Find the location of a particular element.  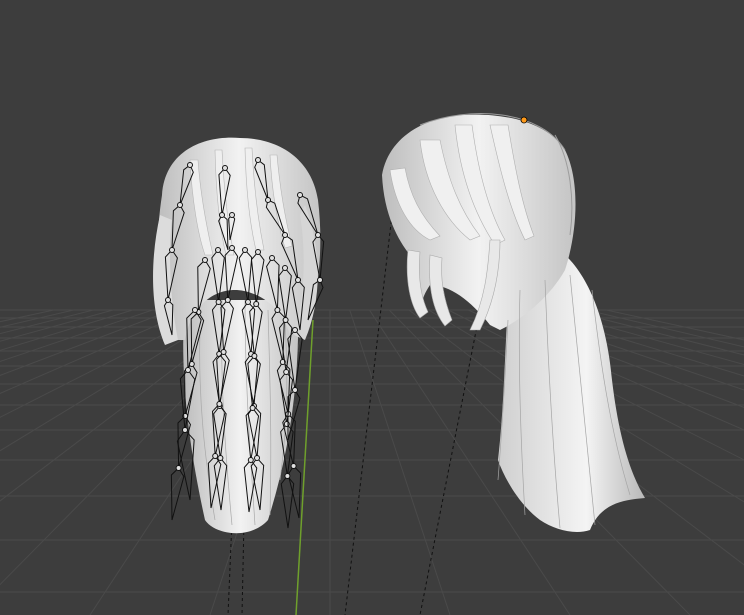

object-origin-marker is located at coordinates (524, 120).